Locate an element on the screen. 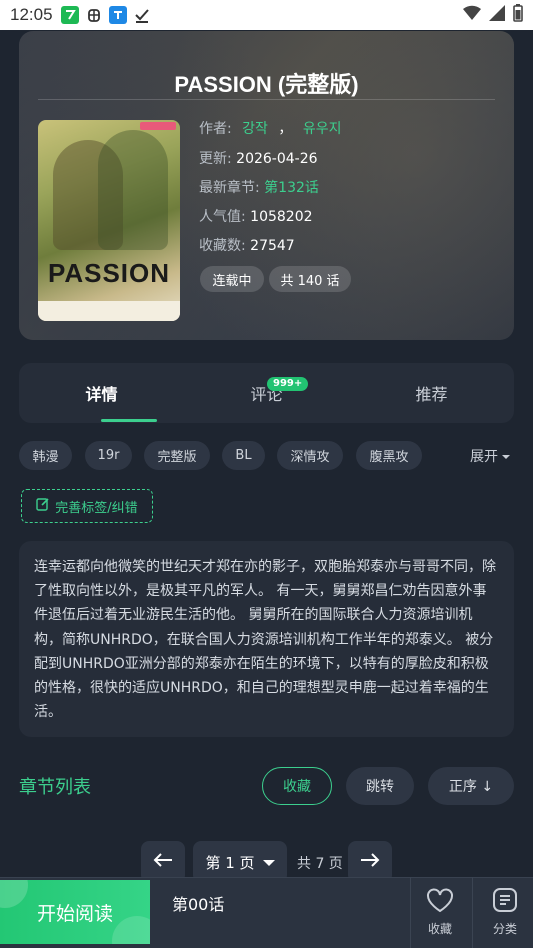  update-row: 更新: 2026-04-26 is located at coordinates (258, 158).